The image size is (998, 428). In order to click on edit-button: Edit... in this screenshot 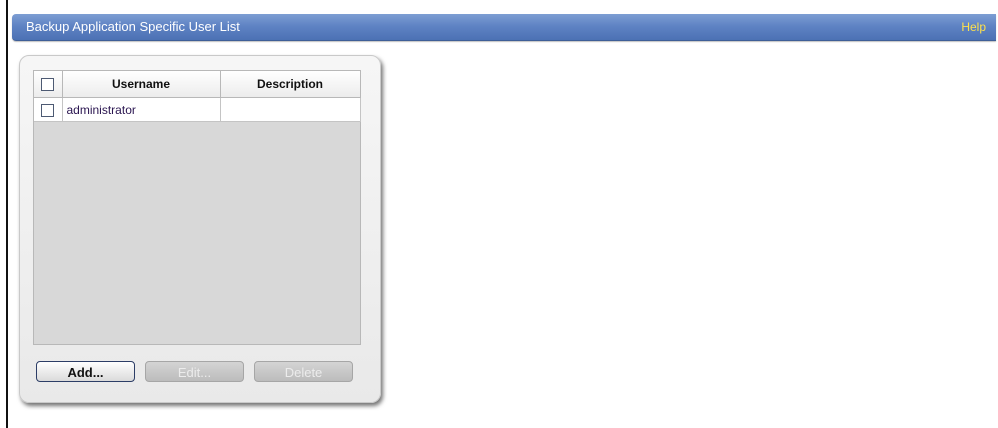, I will do `click(194, 371)`.